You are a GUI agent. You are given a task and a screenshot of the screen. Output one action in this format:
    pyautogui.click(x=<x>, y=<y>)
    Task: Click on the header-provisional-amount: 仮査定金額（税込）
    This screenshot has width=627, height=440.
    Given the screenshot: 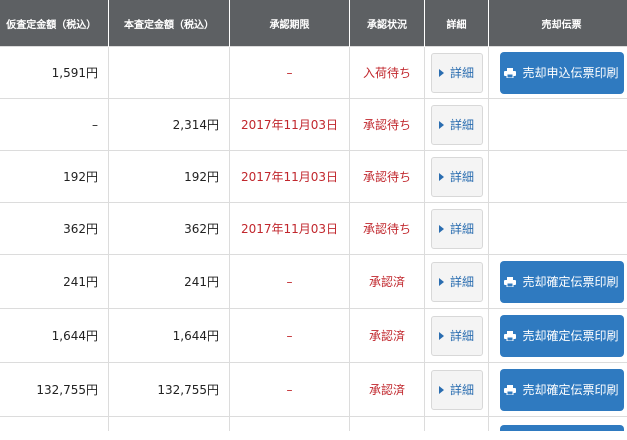 What is the action you would take?
    pyautogui.click(x=54, y=23)
    